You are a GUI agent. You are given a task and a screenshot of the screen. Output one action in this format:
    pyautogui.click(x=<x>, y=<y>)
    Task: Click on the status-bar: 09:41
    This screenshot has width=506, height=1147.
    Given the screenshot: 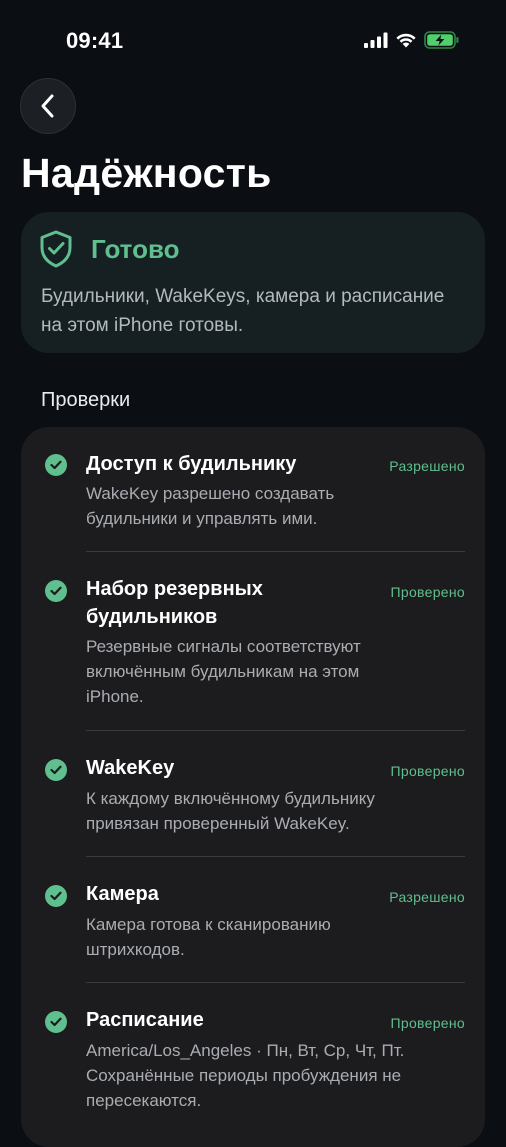 What is the action you would take?
    pyautogui.click(x=253, y=42)
    